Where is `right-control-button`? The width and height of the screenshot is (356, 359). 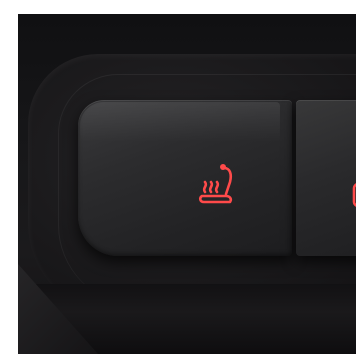 right-control-button is located at coordinates (326, 178).